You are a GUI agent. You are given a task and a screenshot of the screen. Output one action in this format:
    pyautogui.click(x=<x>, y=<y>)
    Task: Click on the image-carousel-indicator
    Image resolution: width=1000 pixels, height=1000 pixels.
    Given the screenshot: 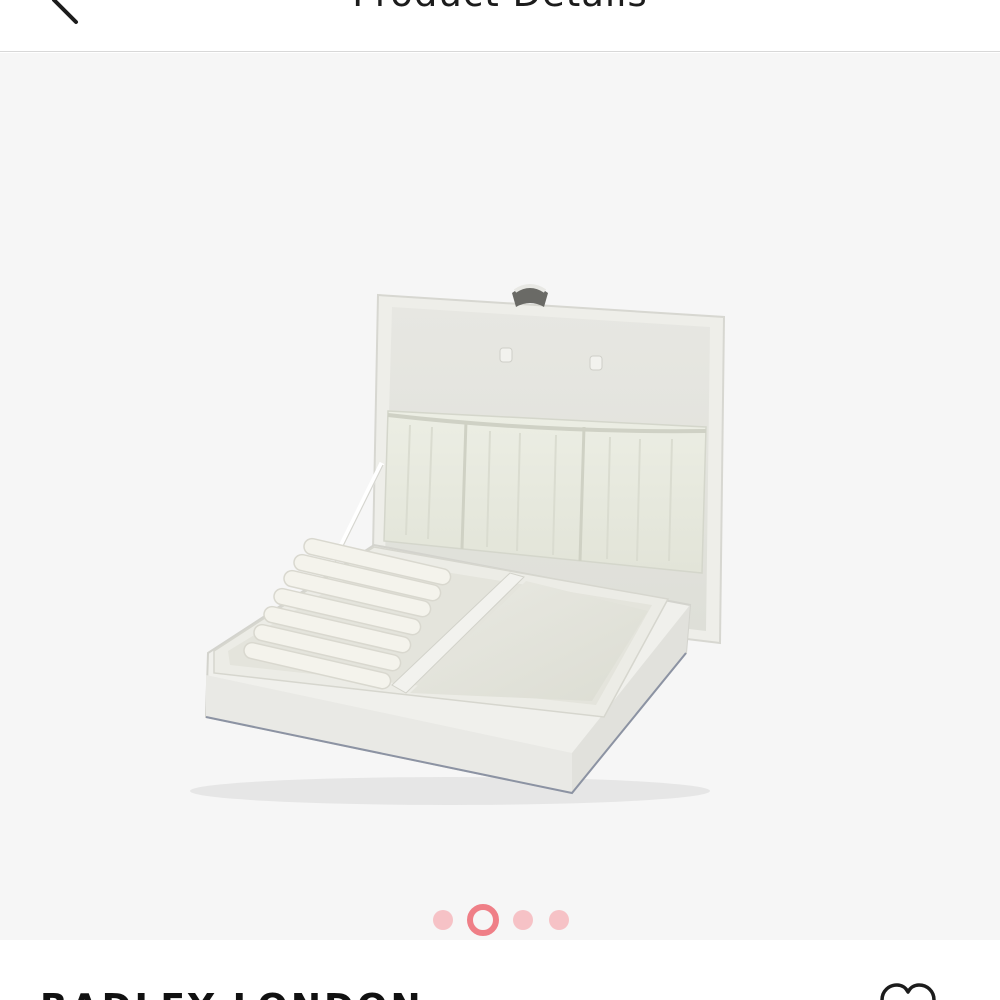 What is the action you would take?
    pyautogui.click(x=500, y=920)
    